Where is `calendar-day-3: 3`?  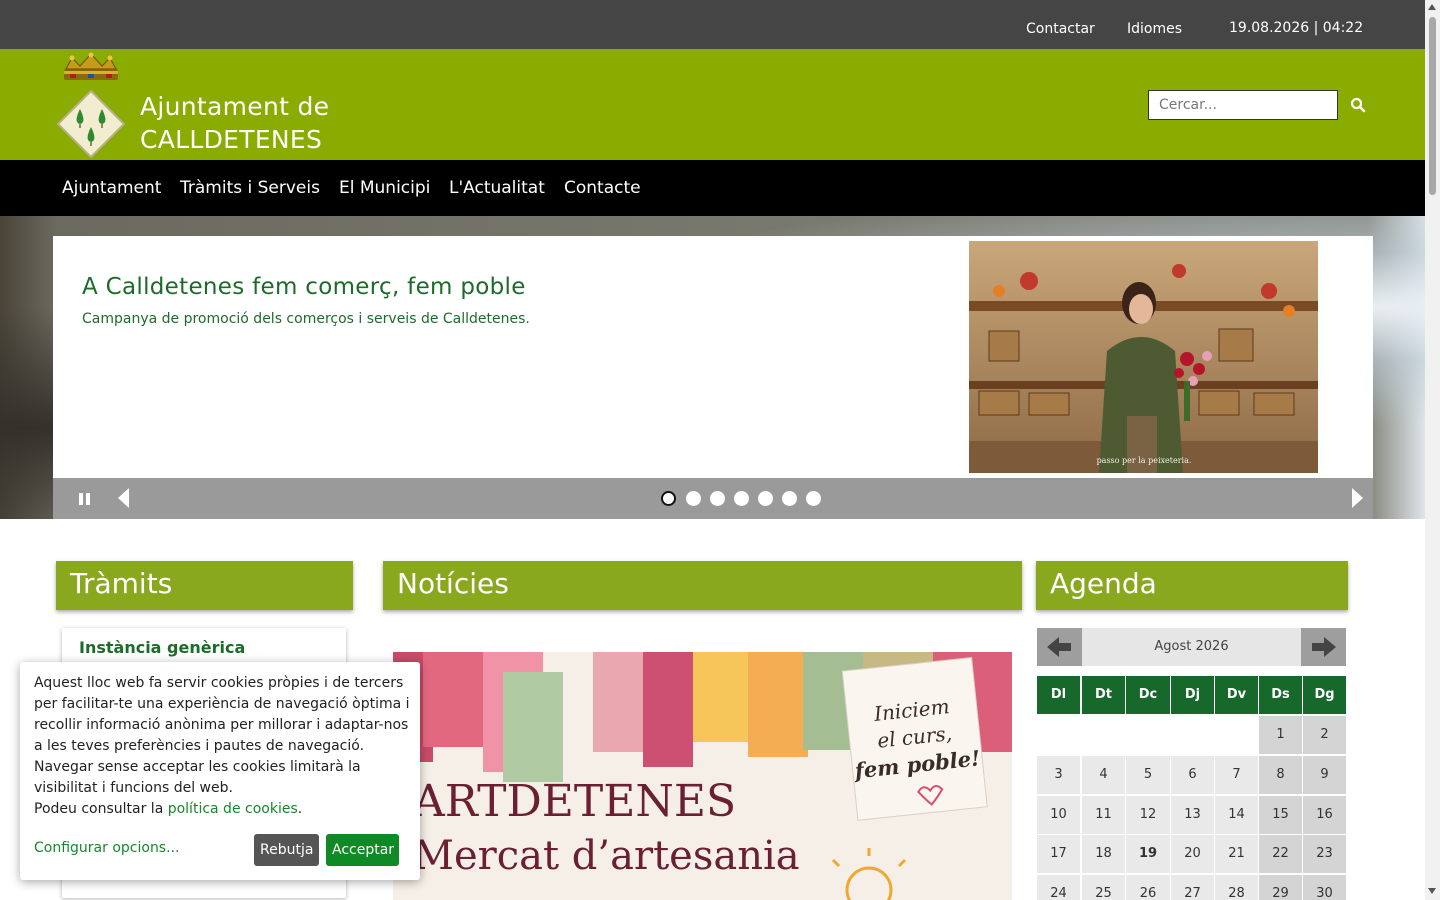 calendar-day-3: 3 is located at coordinates (1058, 775).